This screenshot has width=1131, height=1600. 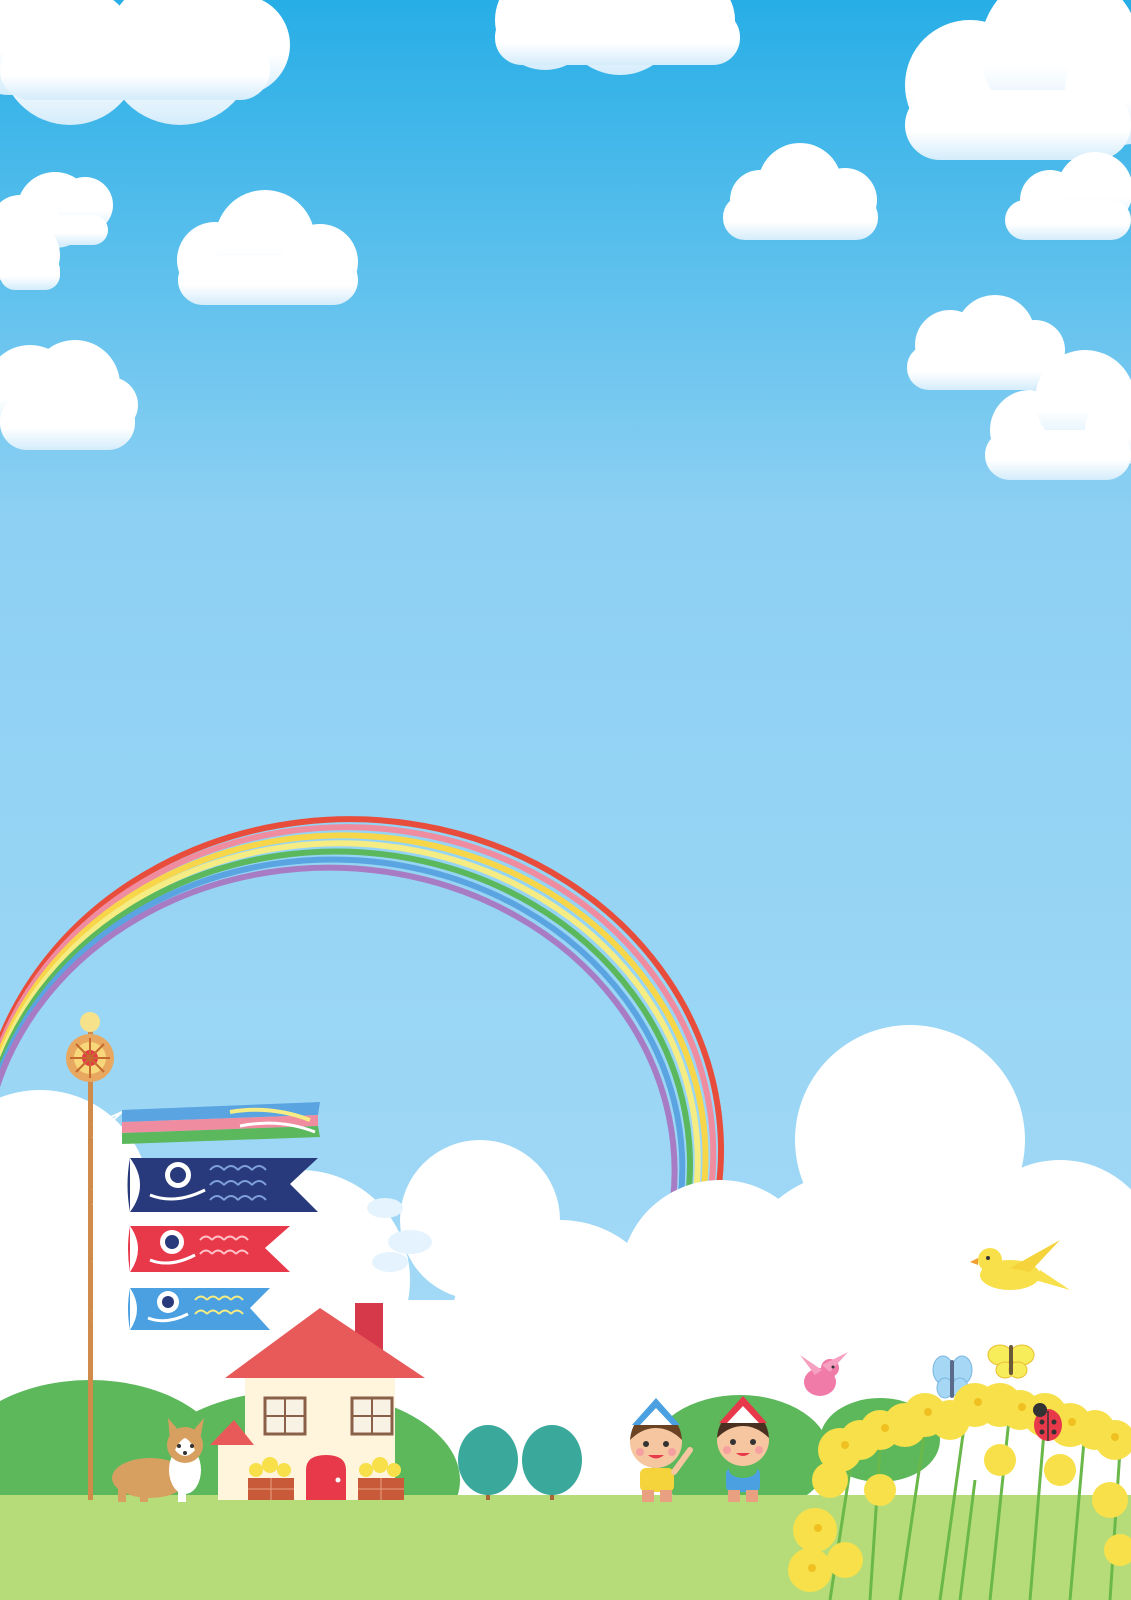 I want to click on blue-koi-icon, so click(x=199, y=1309).